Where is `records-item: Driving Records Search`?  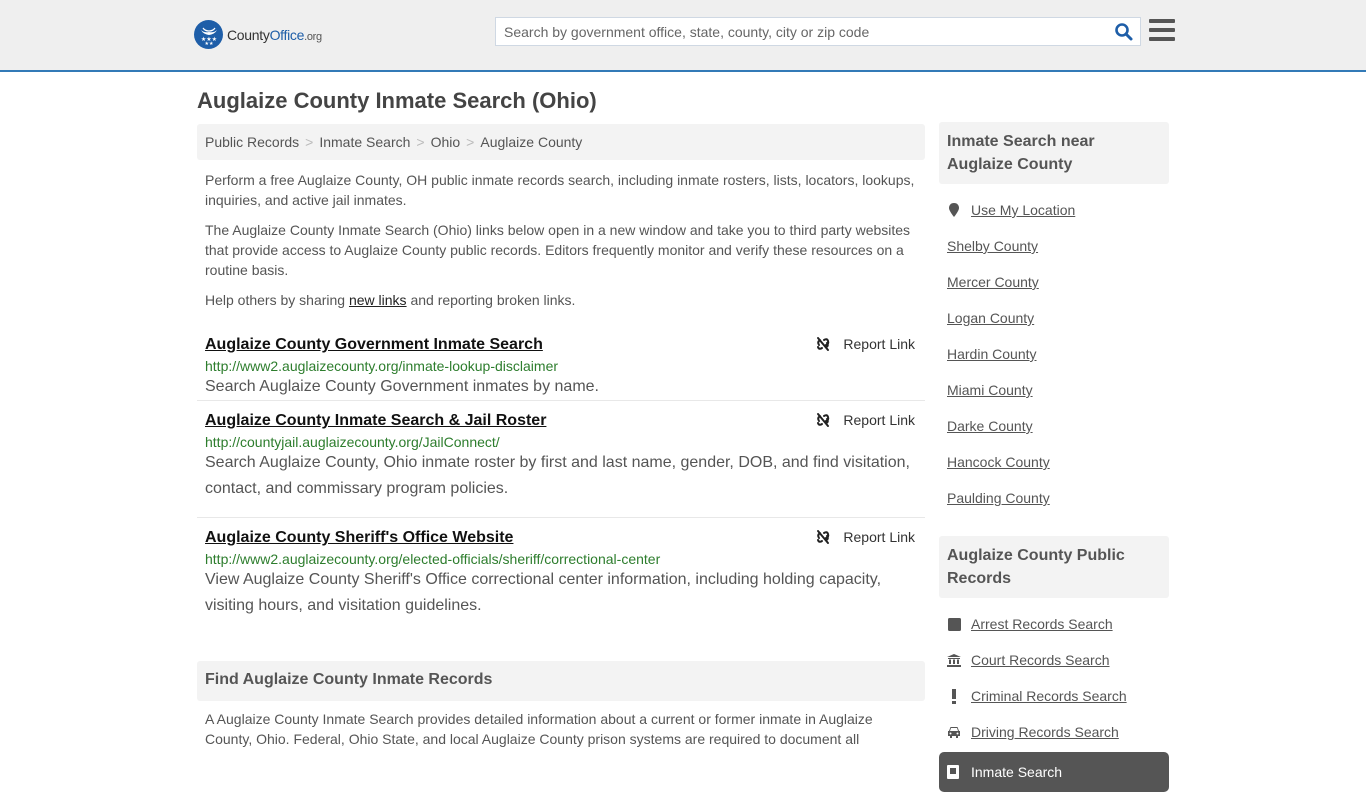
records-item: Driving Records Search is located at coordinates (1054, 732).